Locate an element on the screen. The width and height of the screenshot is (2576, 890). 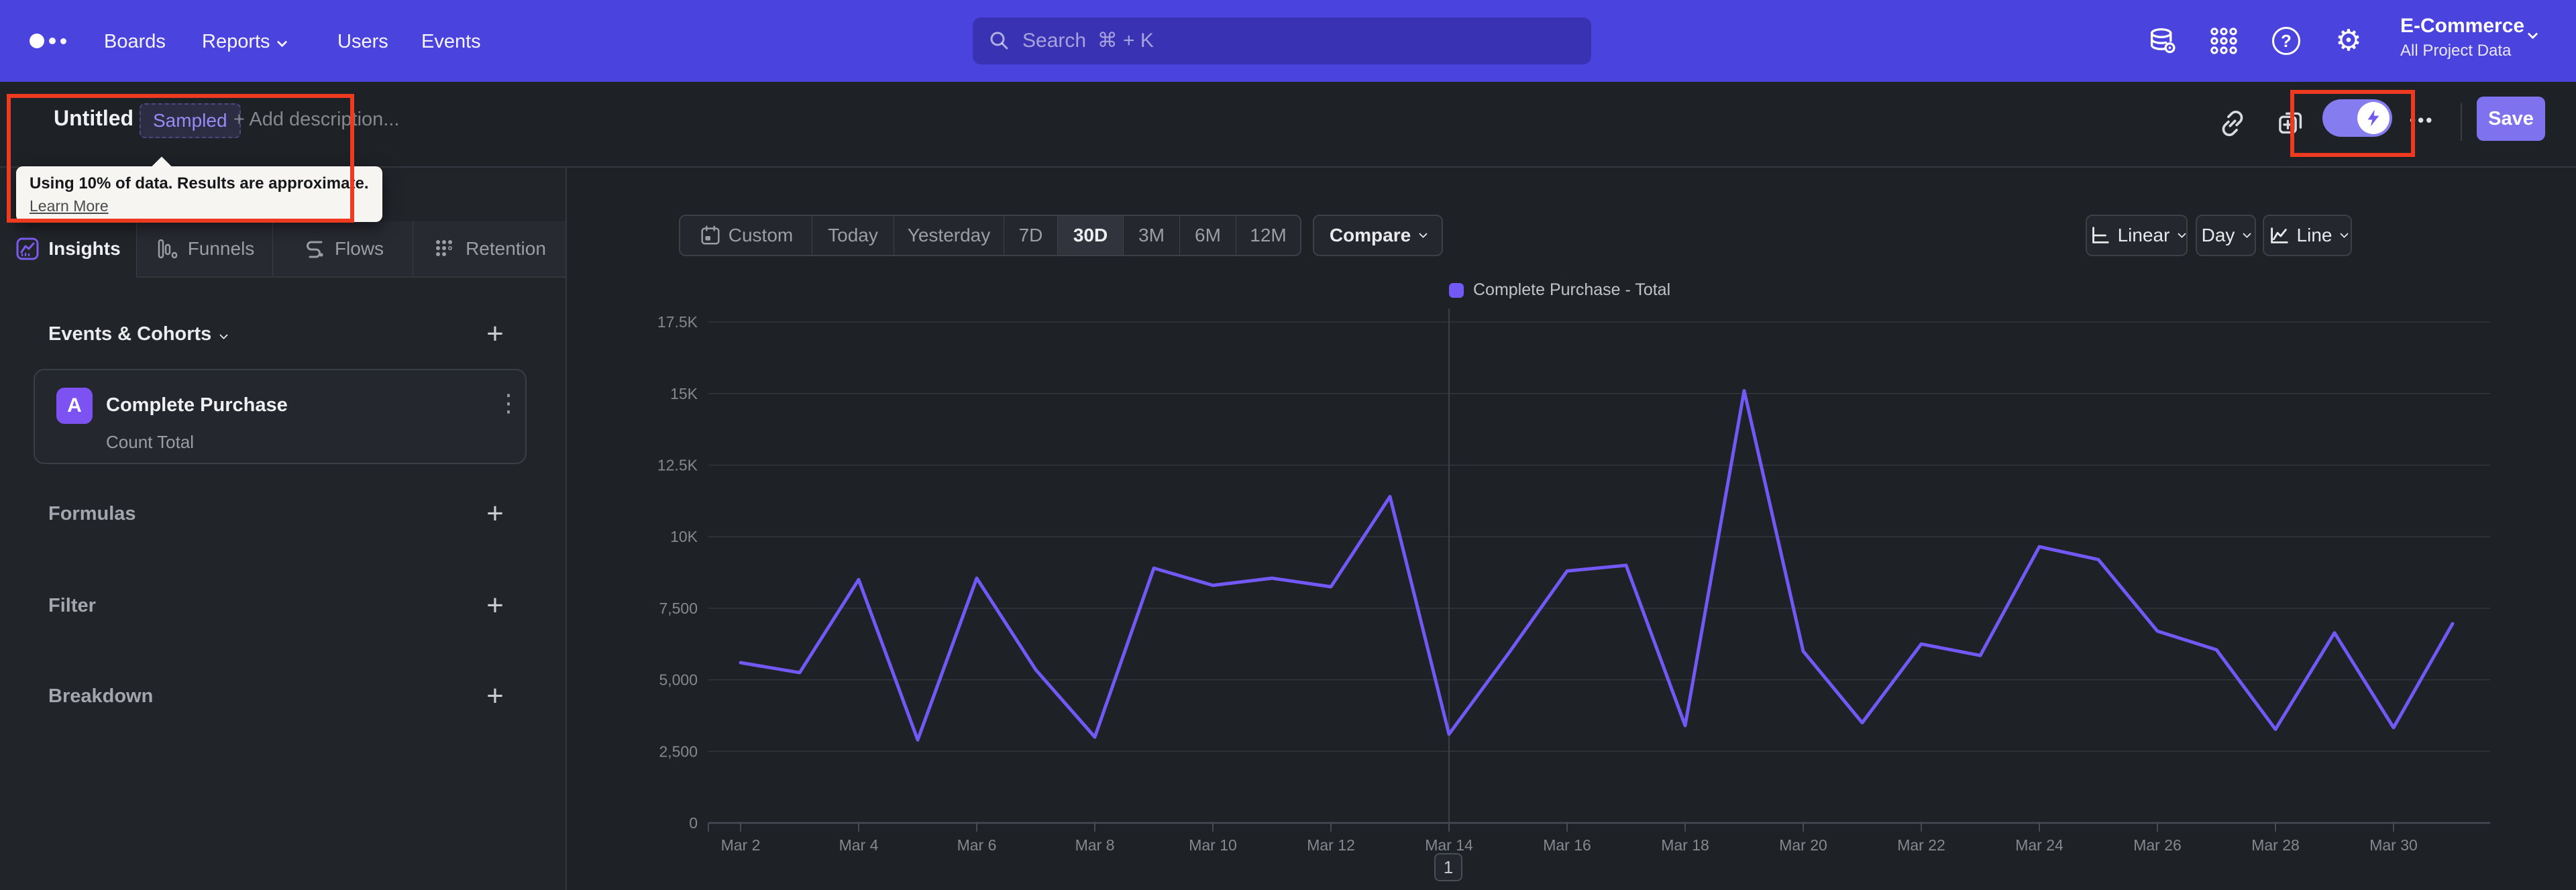
more-menu-icon: ••• is located at coordinates (2422, 120).